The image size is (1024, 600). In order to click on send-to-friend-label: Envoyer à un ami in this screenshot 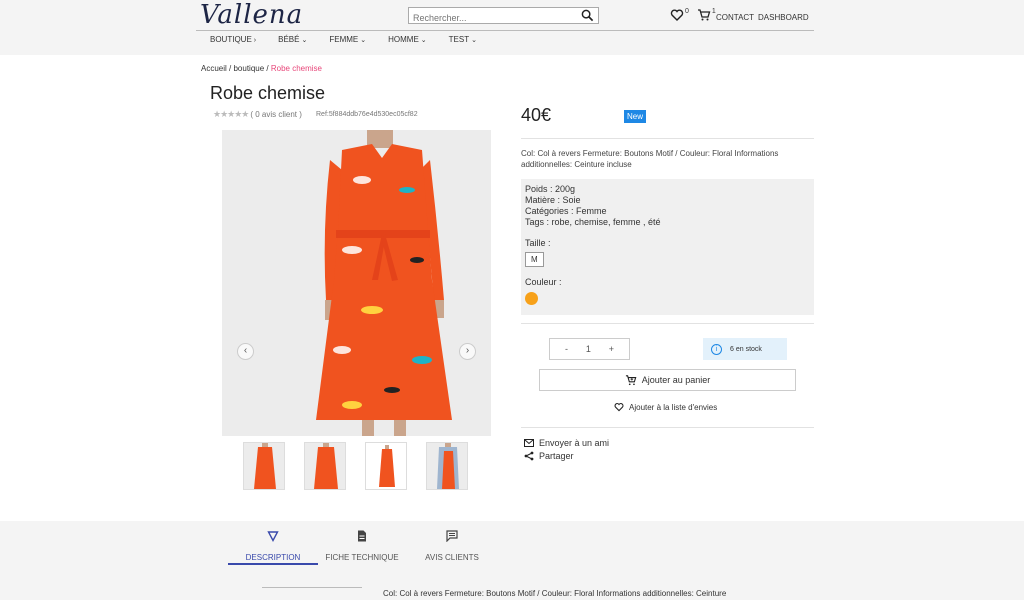, I will do `click(574, 443)`.